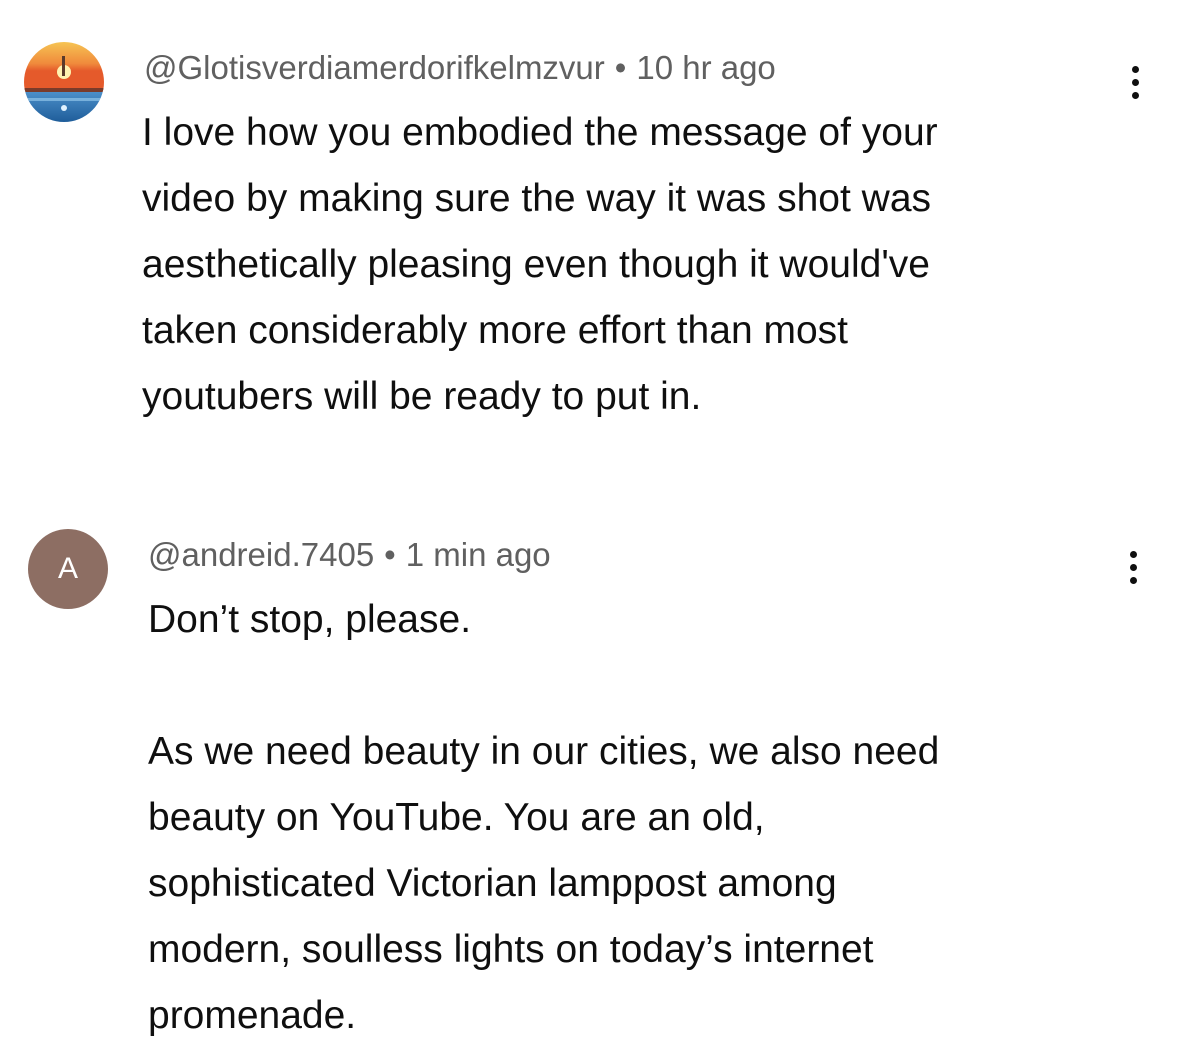  I want to click on comment-meta: @Glotisverdiamerdorifkelmzvur • 10 hr ago, so click(460, 68).